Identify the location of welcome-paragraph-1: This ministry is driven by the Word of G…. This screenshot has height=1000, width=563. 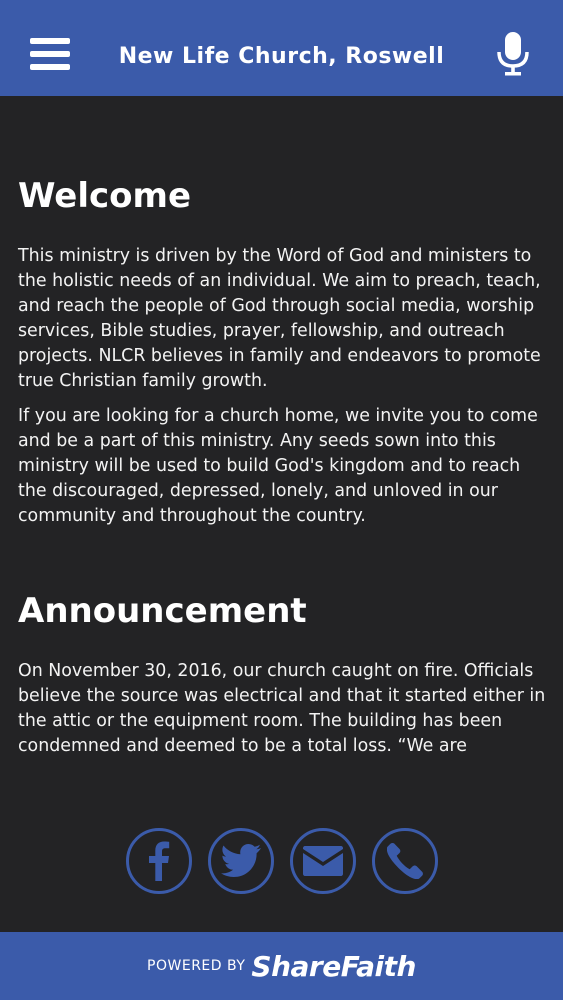
(279, 318).